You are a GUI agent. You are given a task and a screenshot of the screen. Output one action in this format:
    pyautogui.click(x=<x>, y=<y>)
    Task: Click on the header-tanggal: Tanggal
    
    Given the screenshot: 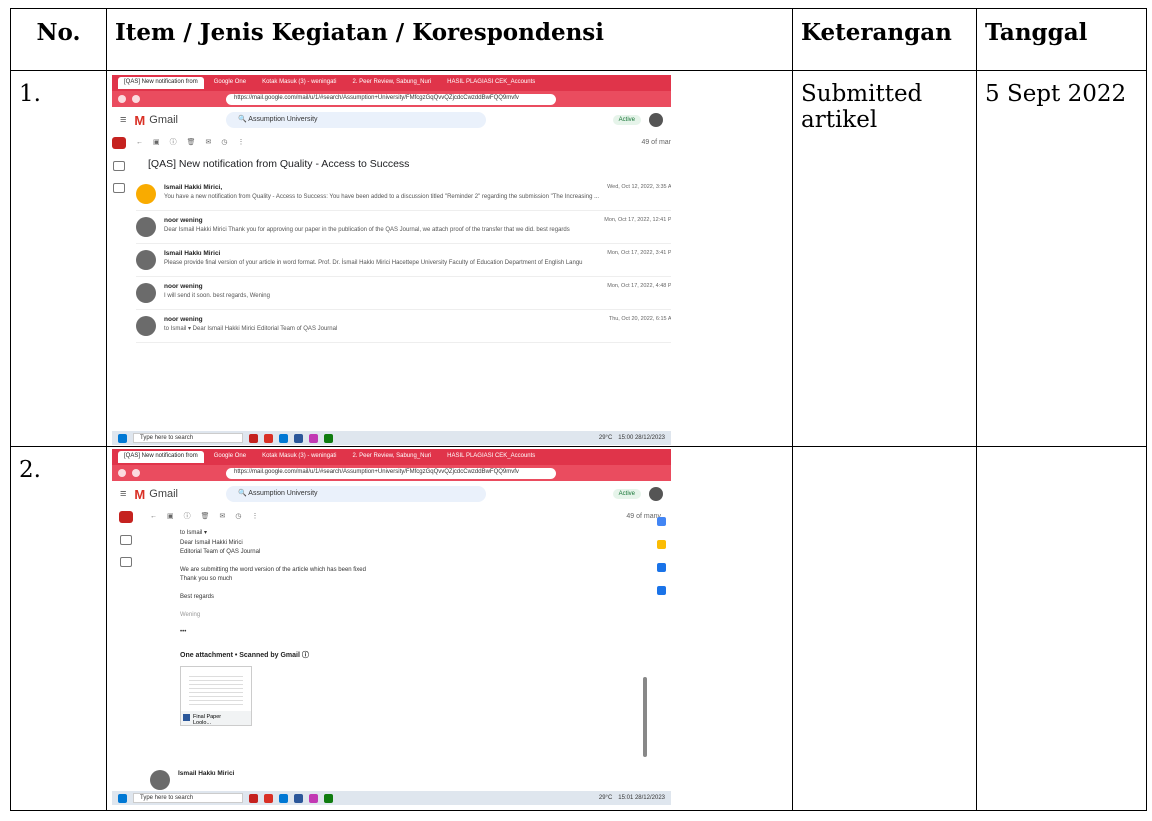 What is the action you would take?
    pyautogui.click(x=1061, y=39)
    